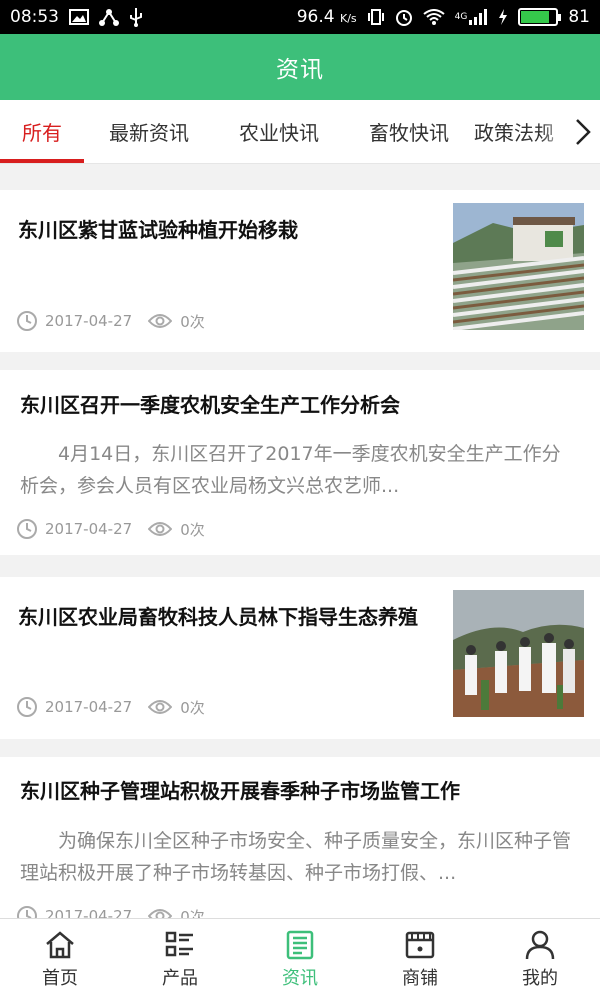  What do you see at coordinates (279, 131) in the screenshot?
I see `tab-agriculture-news: 农业快讯` at bounding box center [279, 131].